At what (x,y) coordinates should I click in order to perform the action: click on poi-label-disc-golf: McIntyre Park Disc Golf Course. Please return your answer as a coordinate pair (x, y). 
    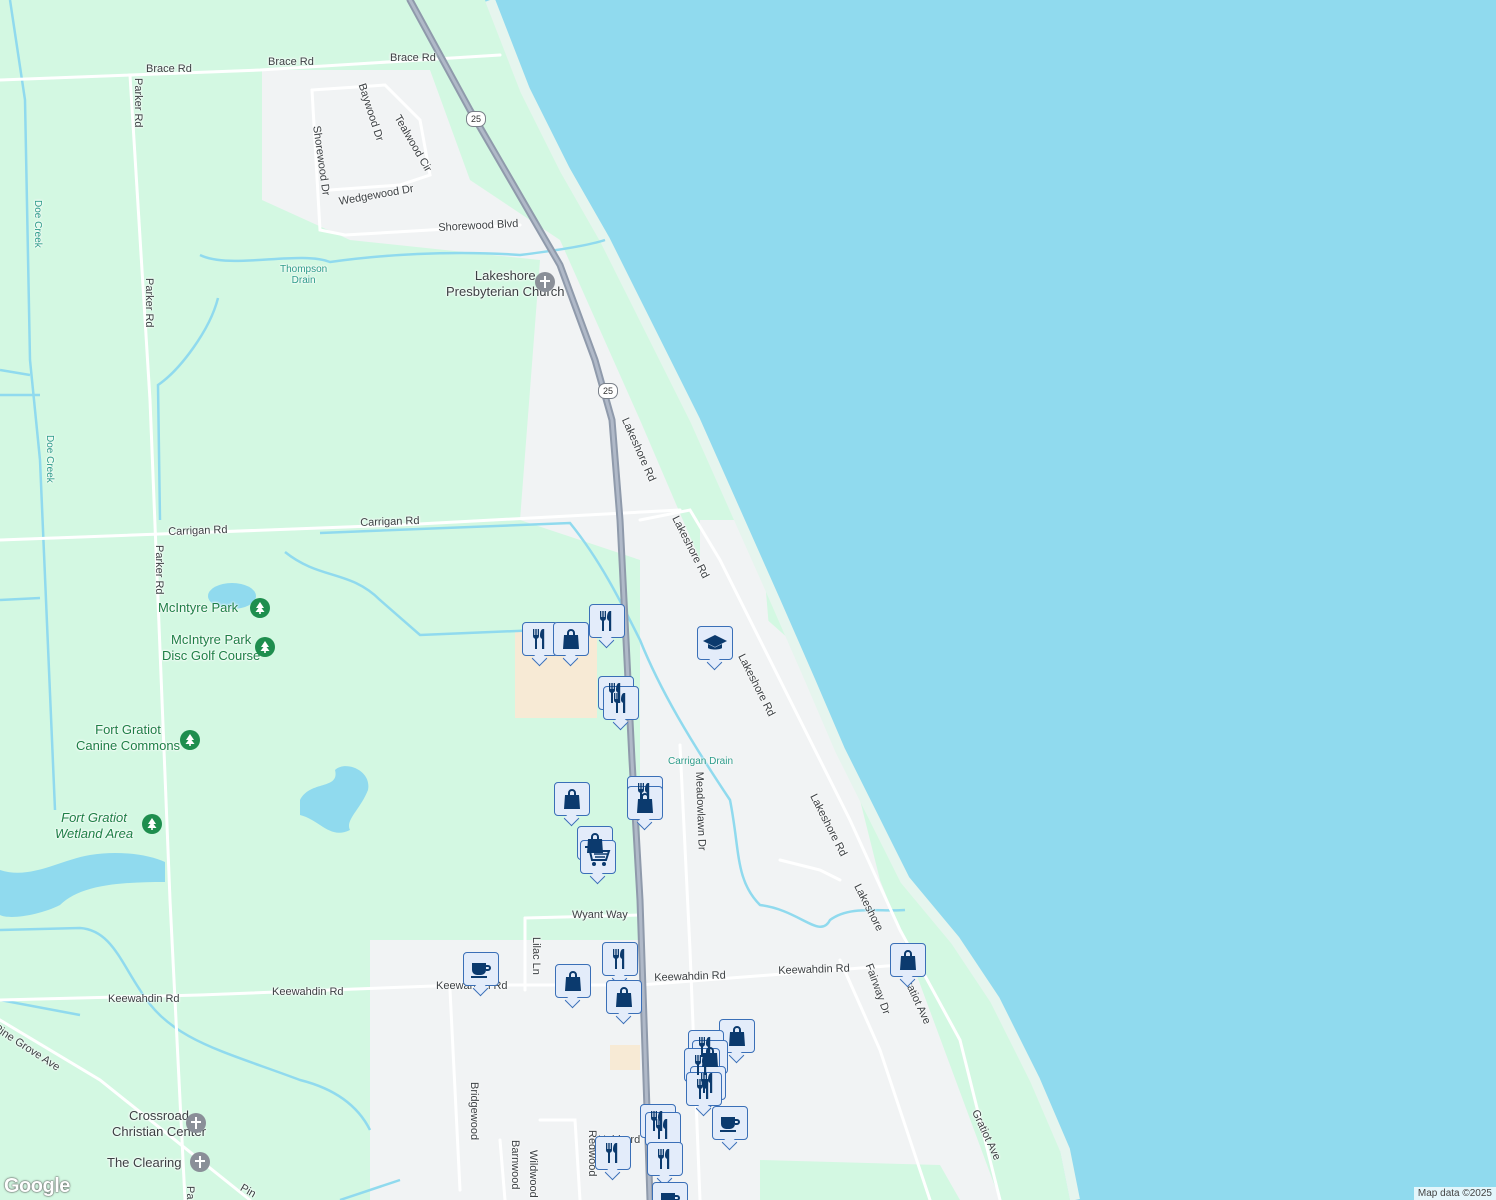
    Looking at the image, I should click on (211, 648).